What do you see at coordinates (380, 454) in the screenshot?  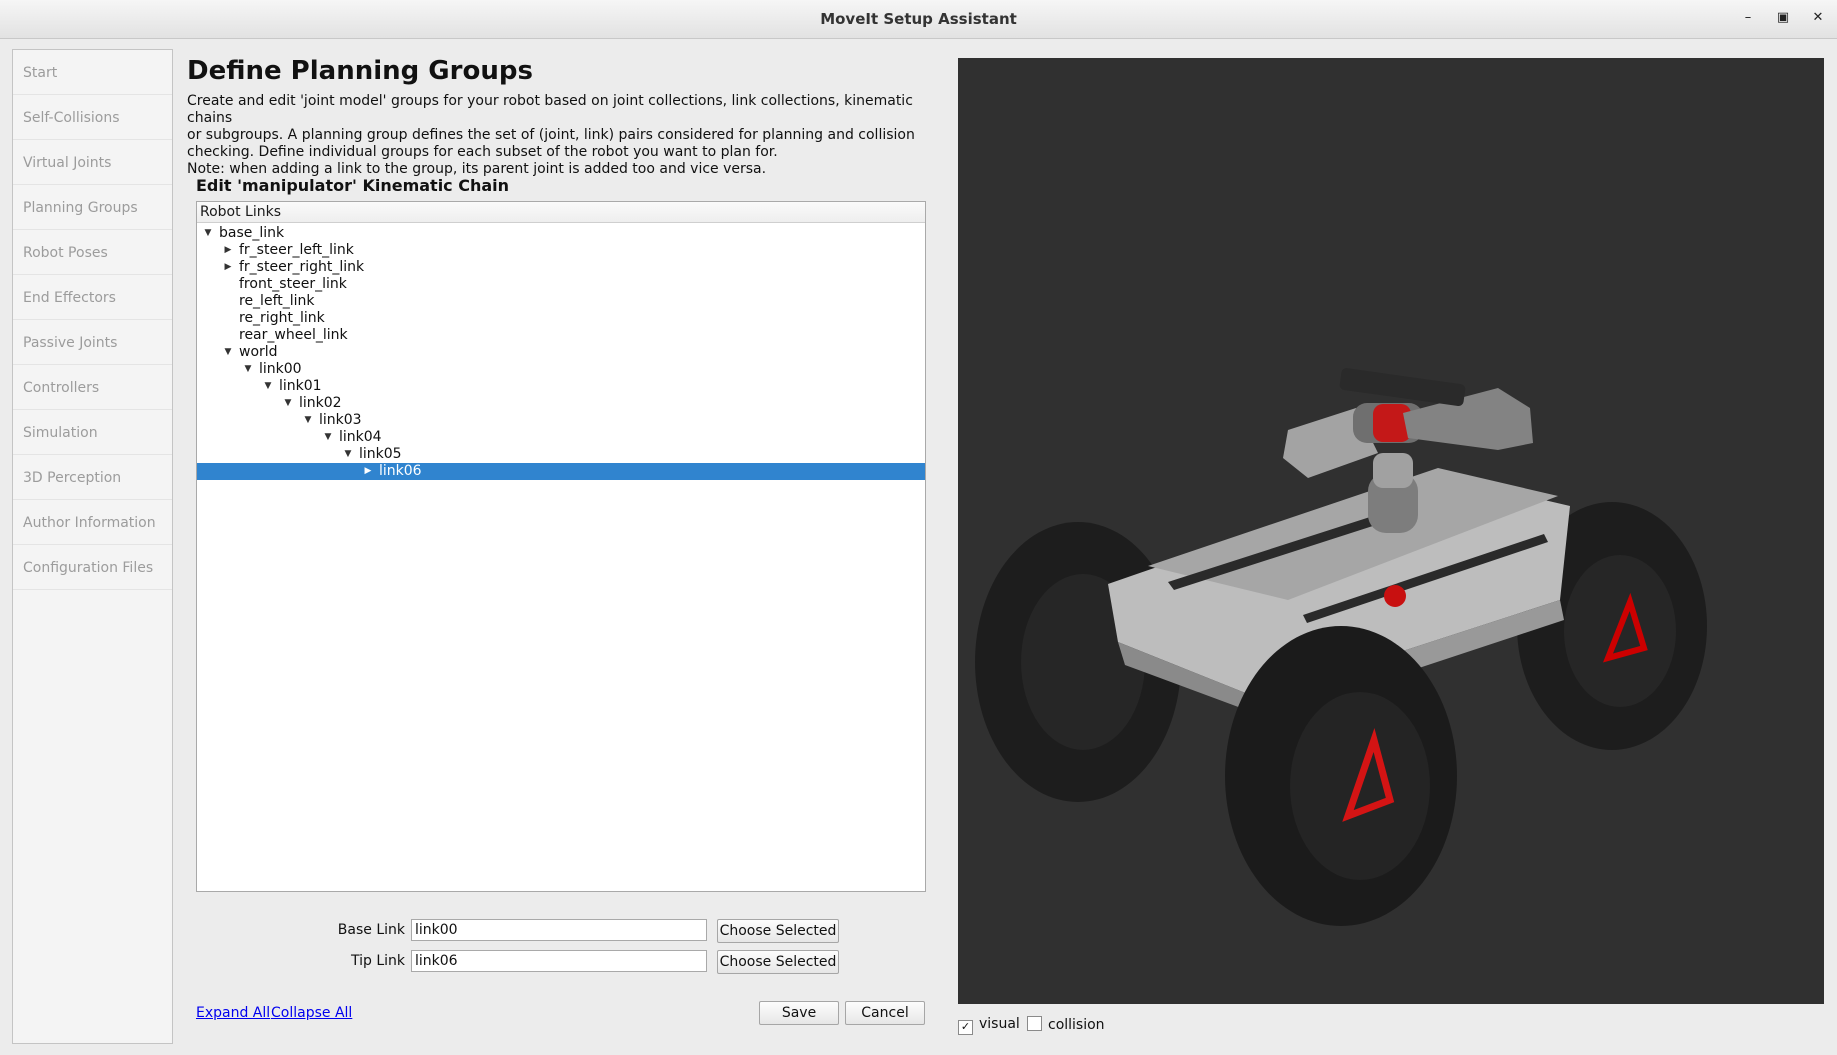 I see `tree-row-label: link05` at bounding box center [380, 454].